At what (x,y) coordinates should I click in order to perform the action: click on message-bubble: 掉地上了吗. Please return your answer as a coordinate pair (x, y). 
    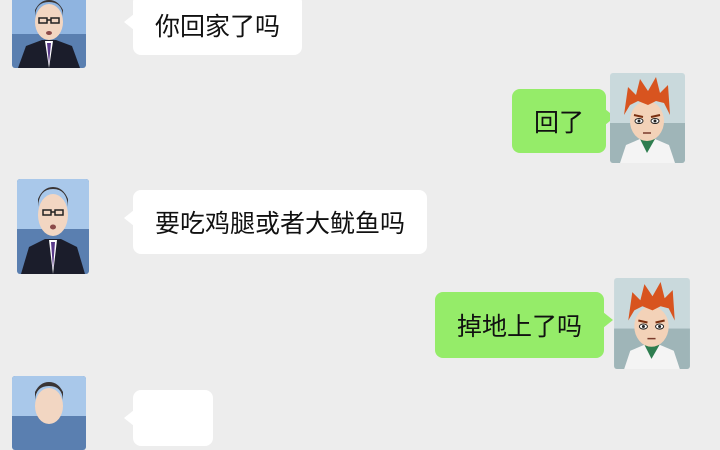
    Looking at the image, I should click on (524, 325).